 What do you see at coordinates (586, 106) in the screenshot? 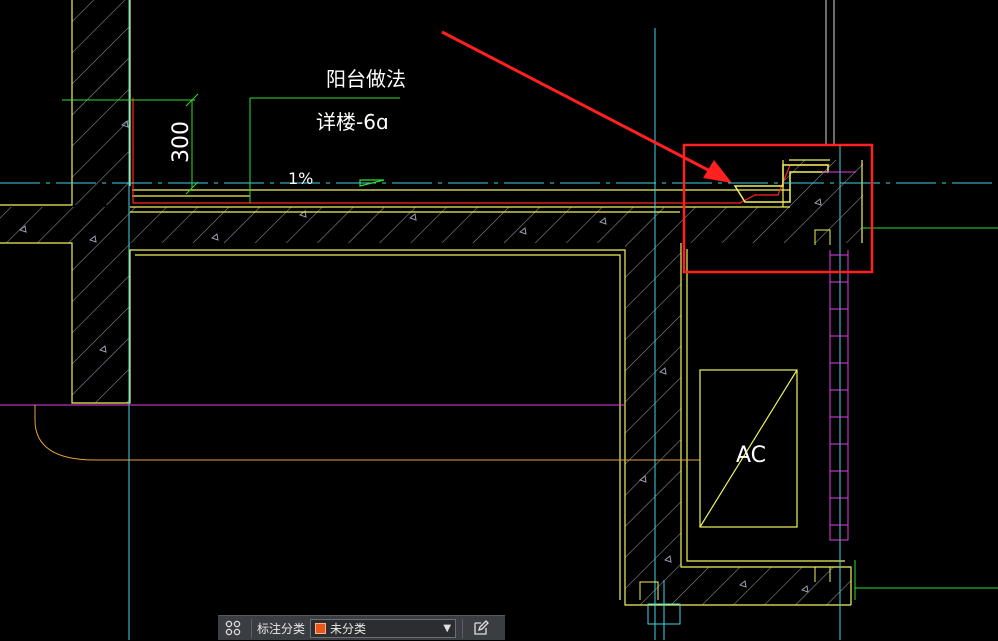
I see `callout-arrow` at bounding box center [586, 106].